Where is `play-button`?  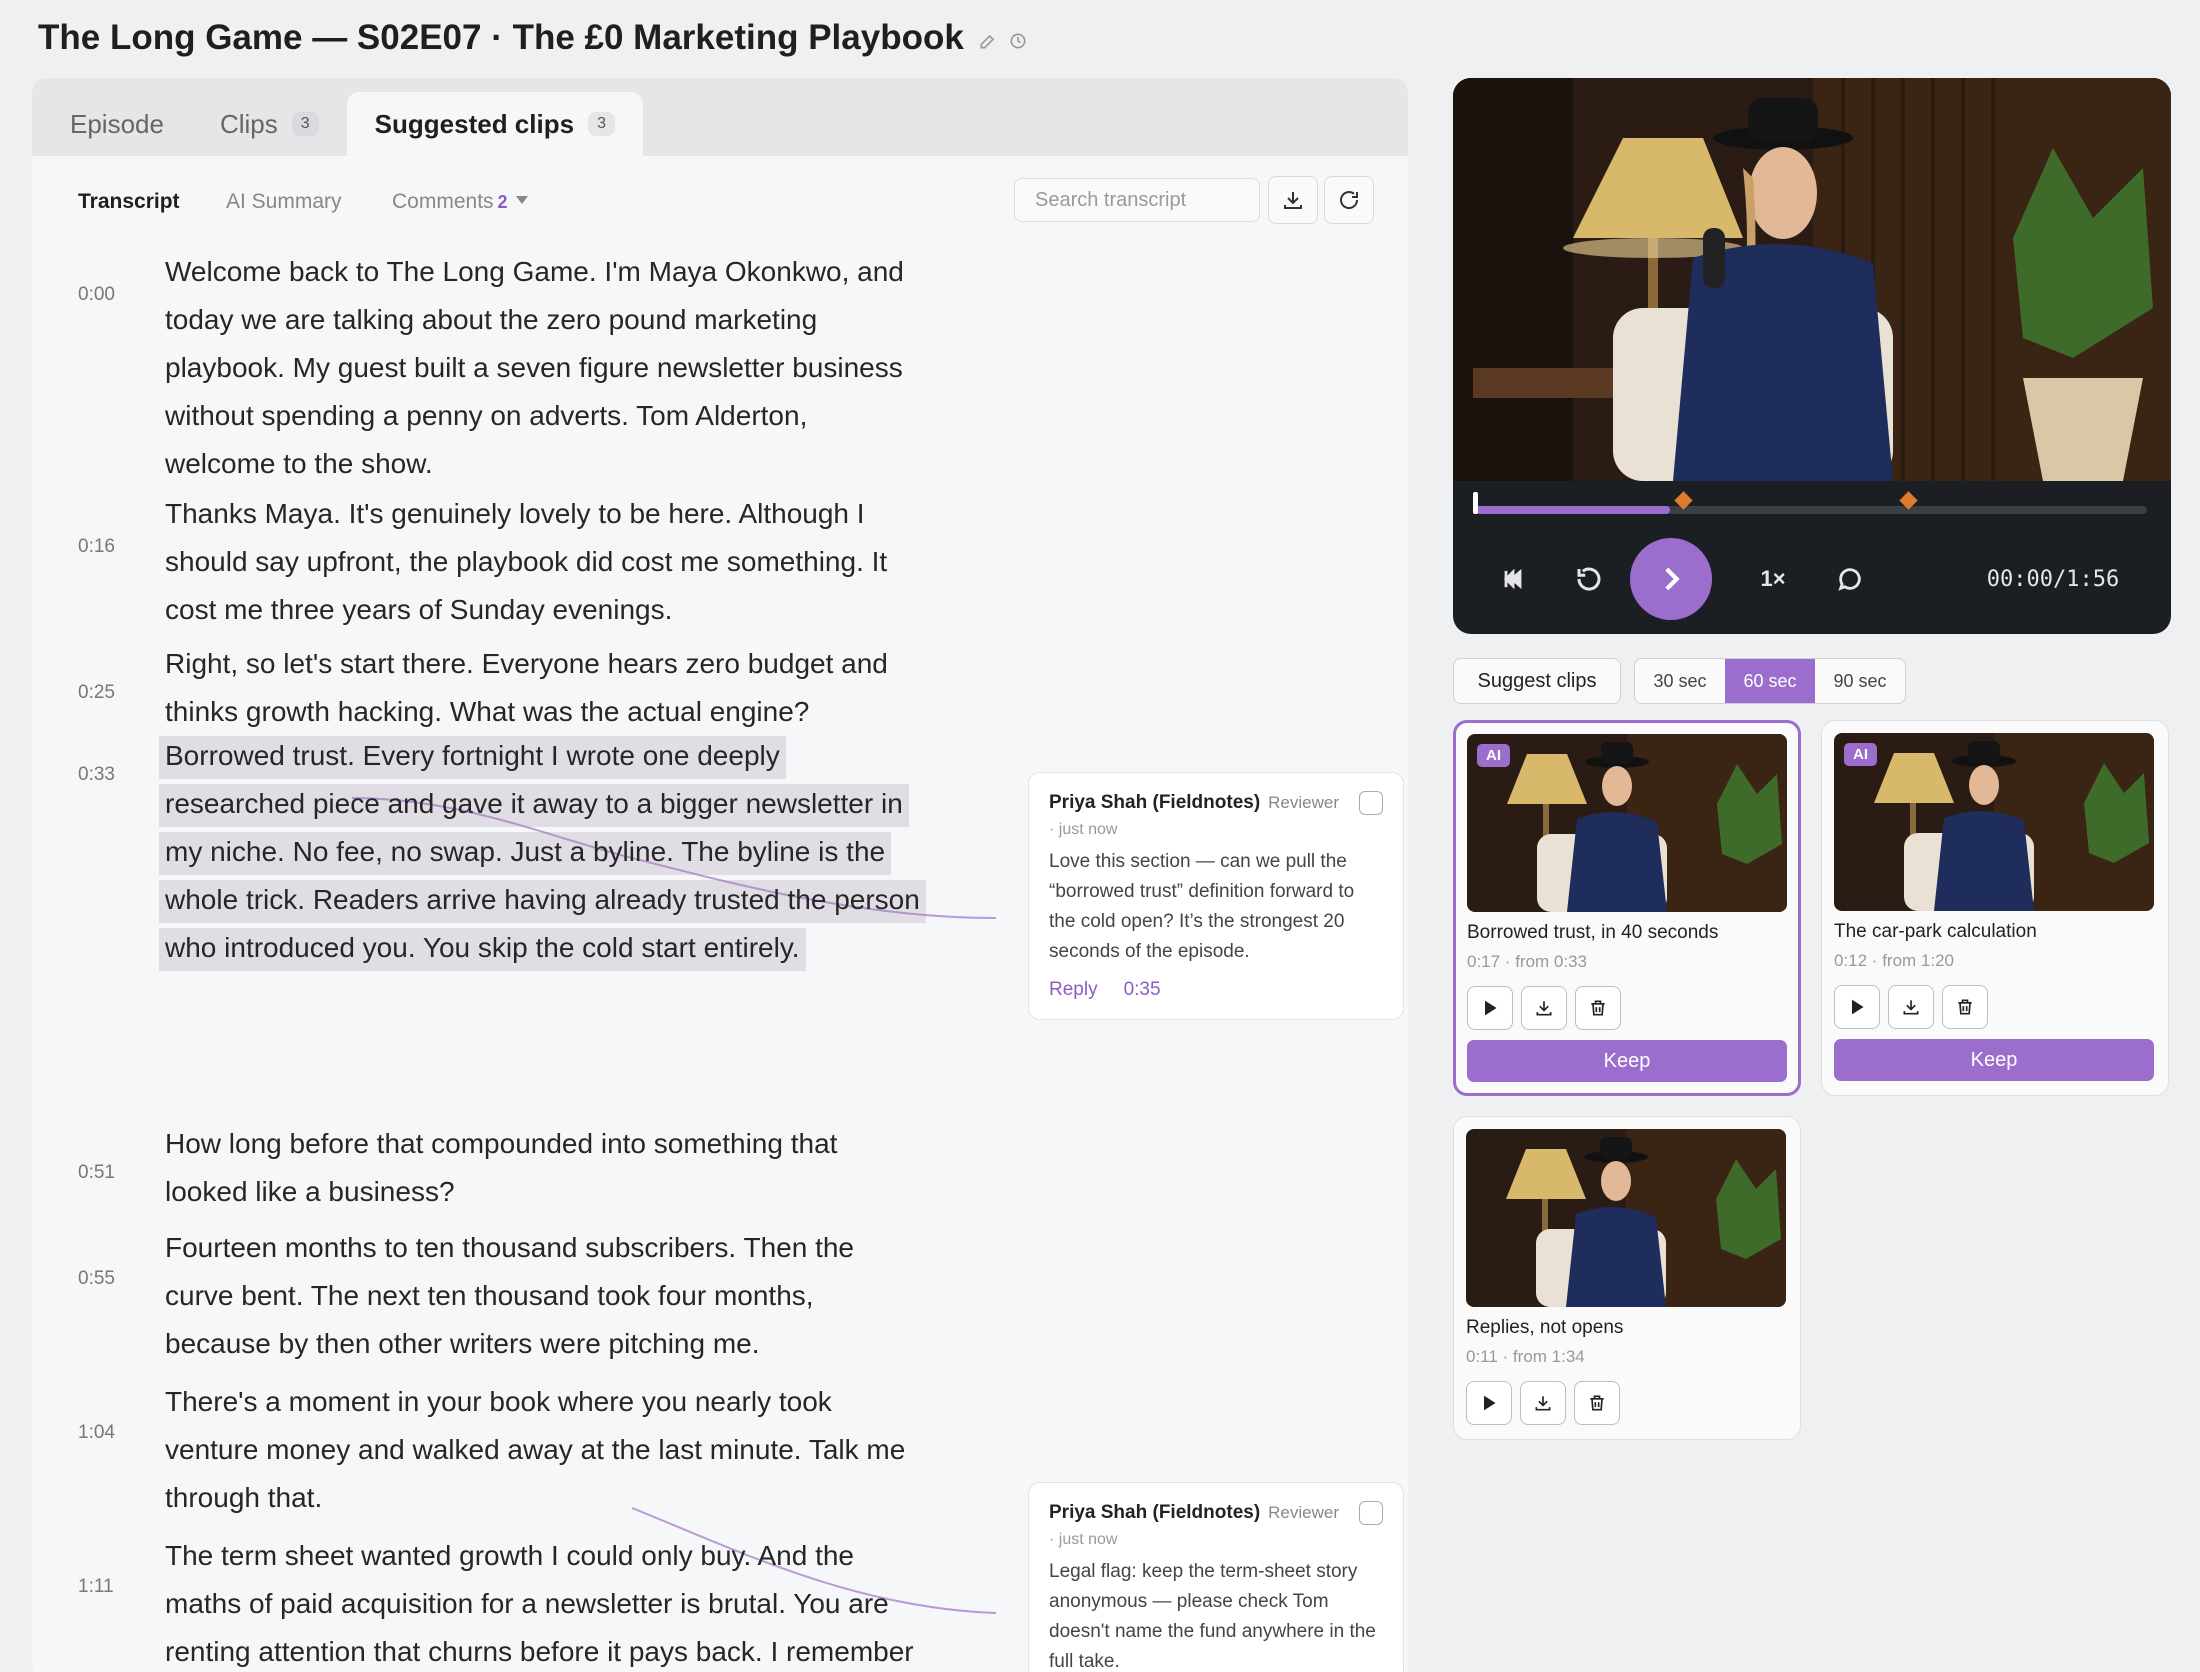 play-button is located at coordinates (1671, 579).